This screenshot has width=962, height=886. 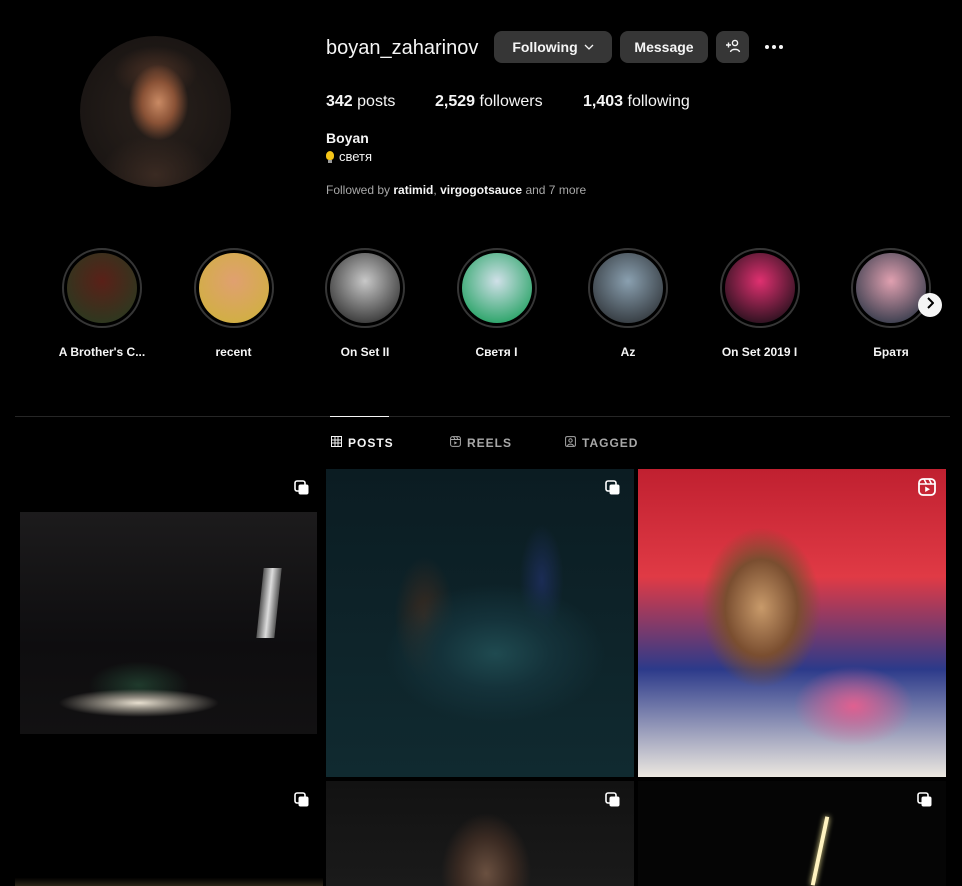 What do you see at coordinates (636, 102) in the screenshot?
I see `following-count: 1,403 following` at bounding box center [636, 102].